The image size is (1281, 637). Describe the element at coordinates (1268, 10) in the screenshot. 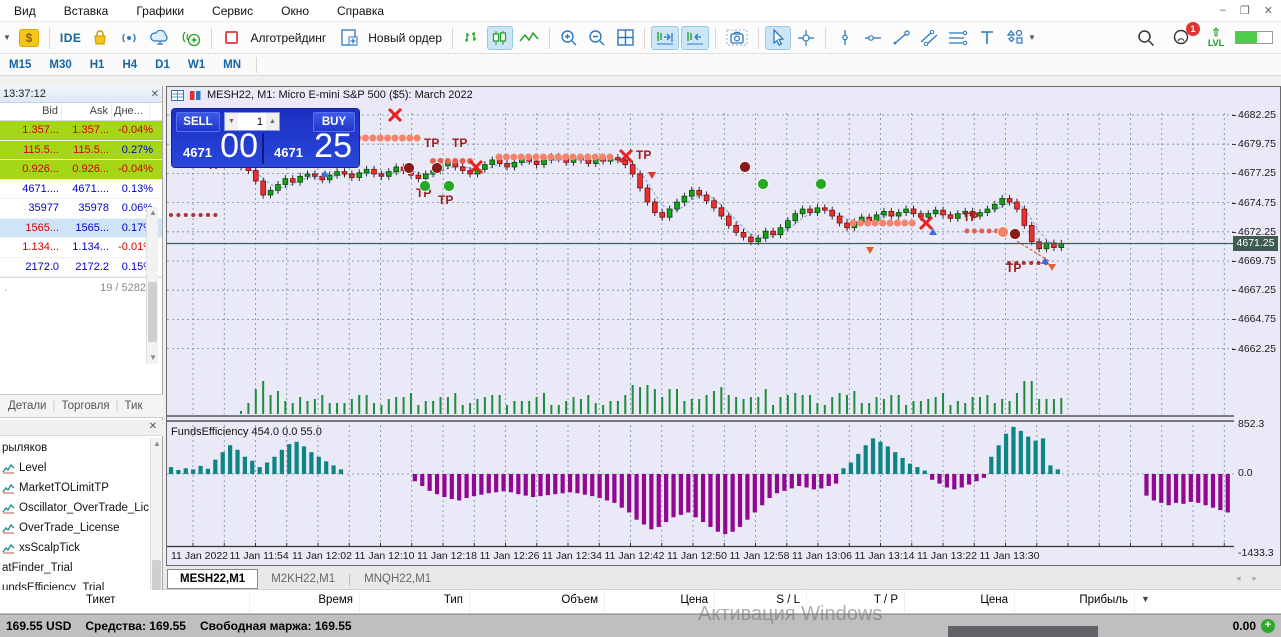

I see `close-button: ✕` at that location.